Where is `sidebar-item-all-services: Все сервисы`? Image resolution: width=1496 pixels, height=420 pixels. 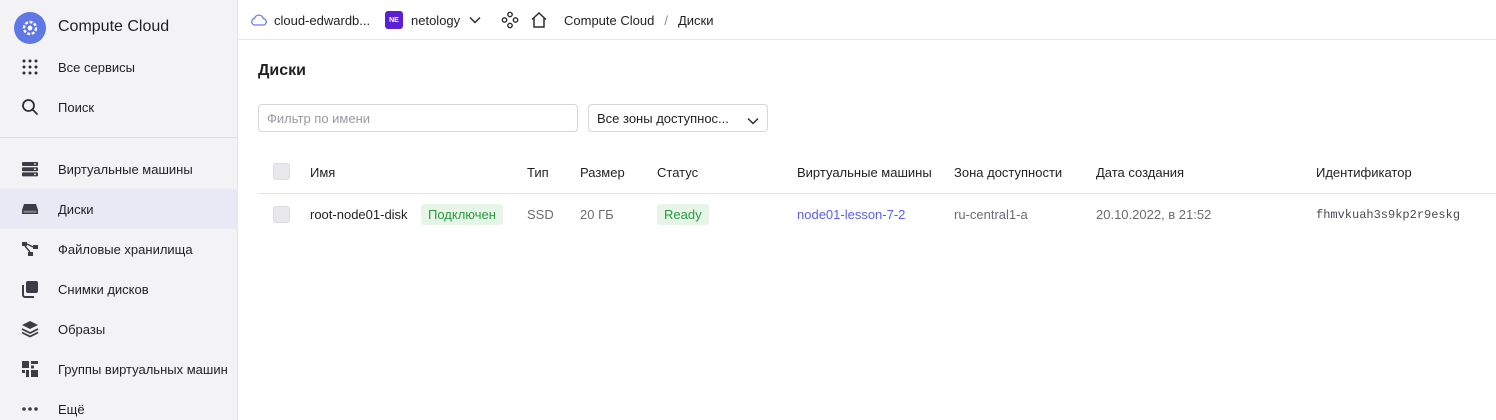 sidebar-item-all-services: Все сервисы is located at coordinates (119, 67).